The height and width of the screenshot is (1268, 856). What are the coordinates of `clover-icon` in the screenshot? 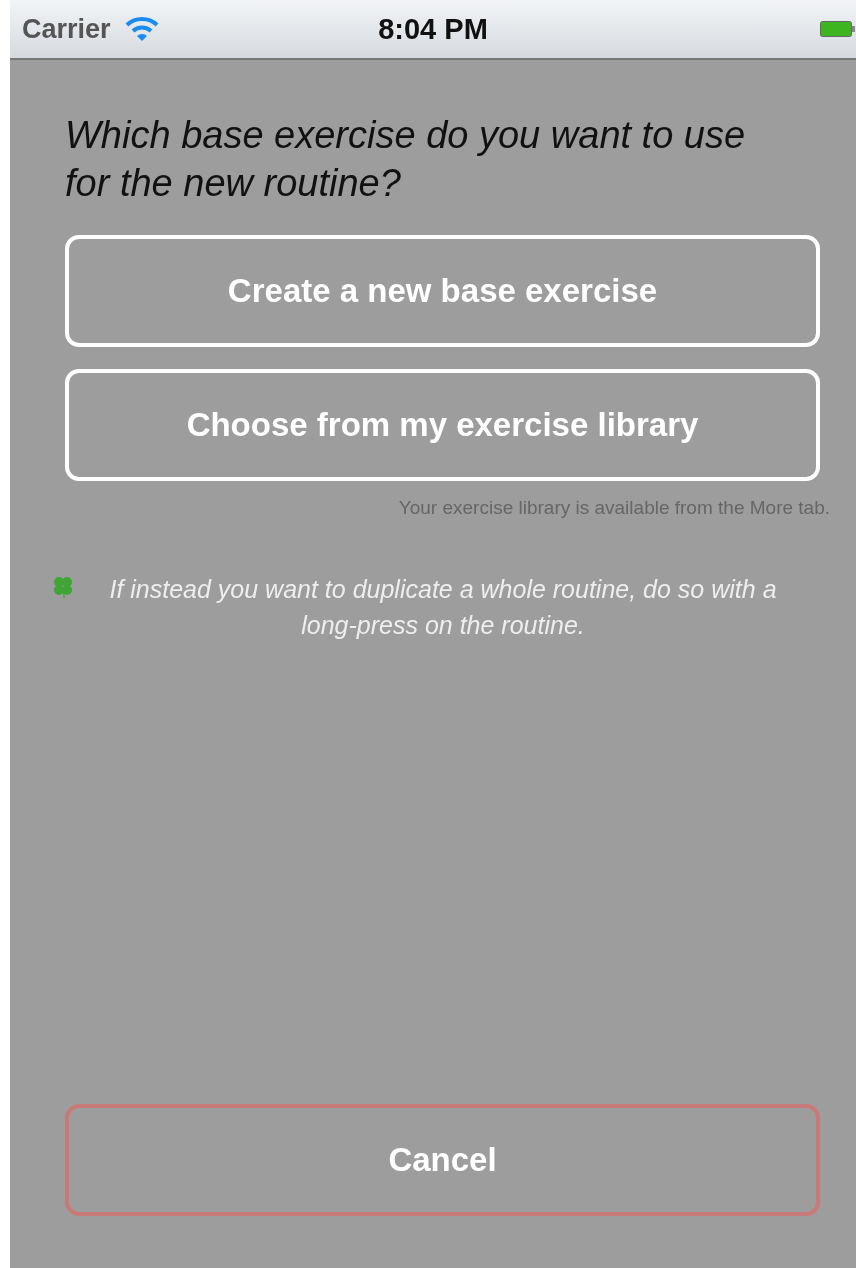 It's located at (63, 587).